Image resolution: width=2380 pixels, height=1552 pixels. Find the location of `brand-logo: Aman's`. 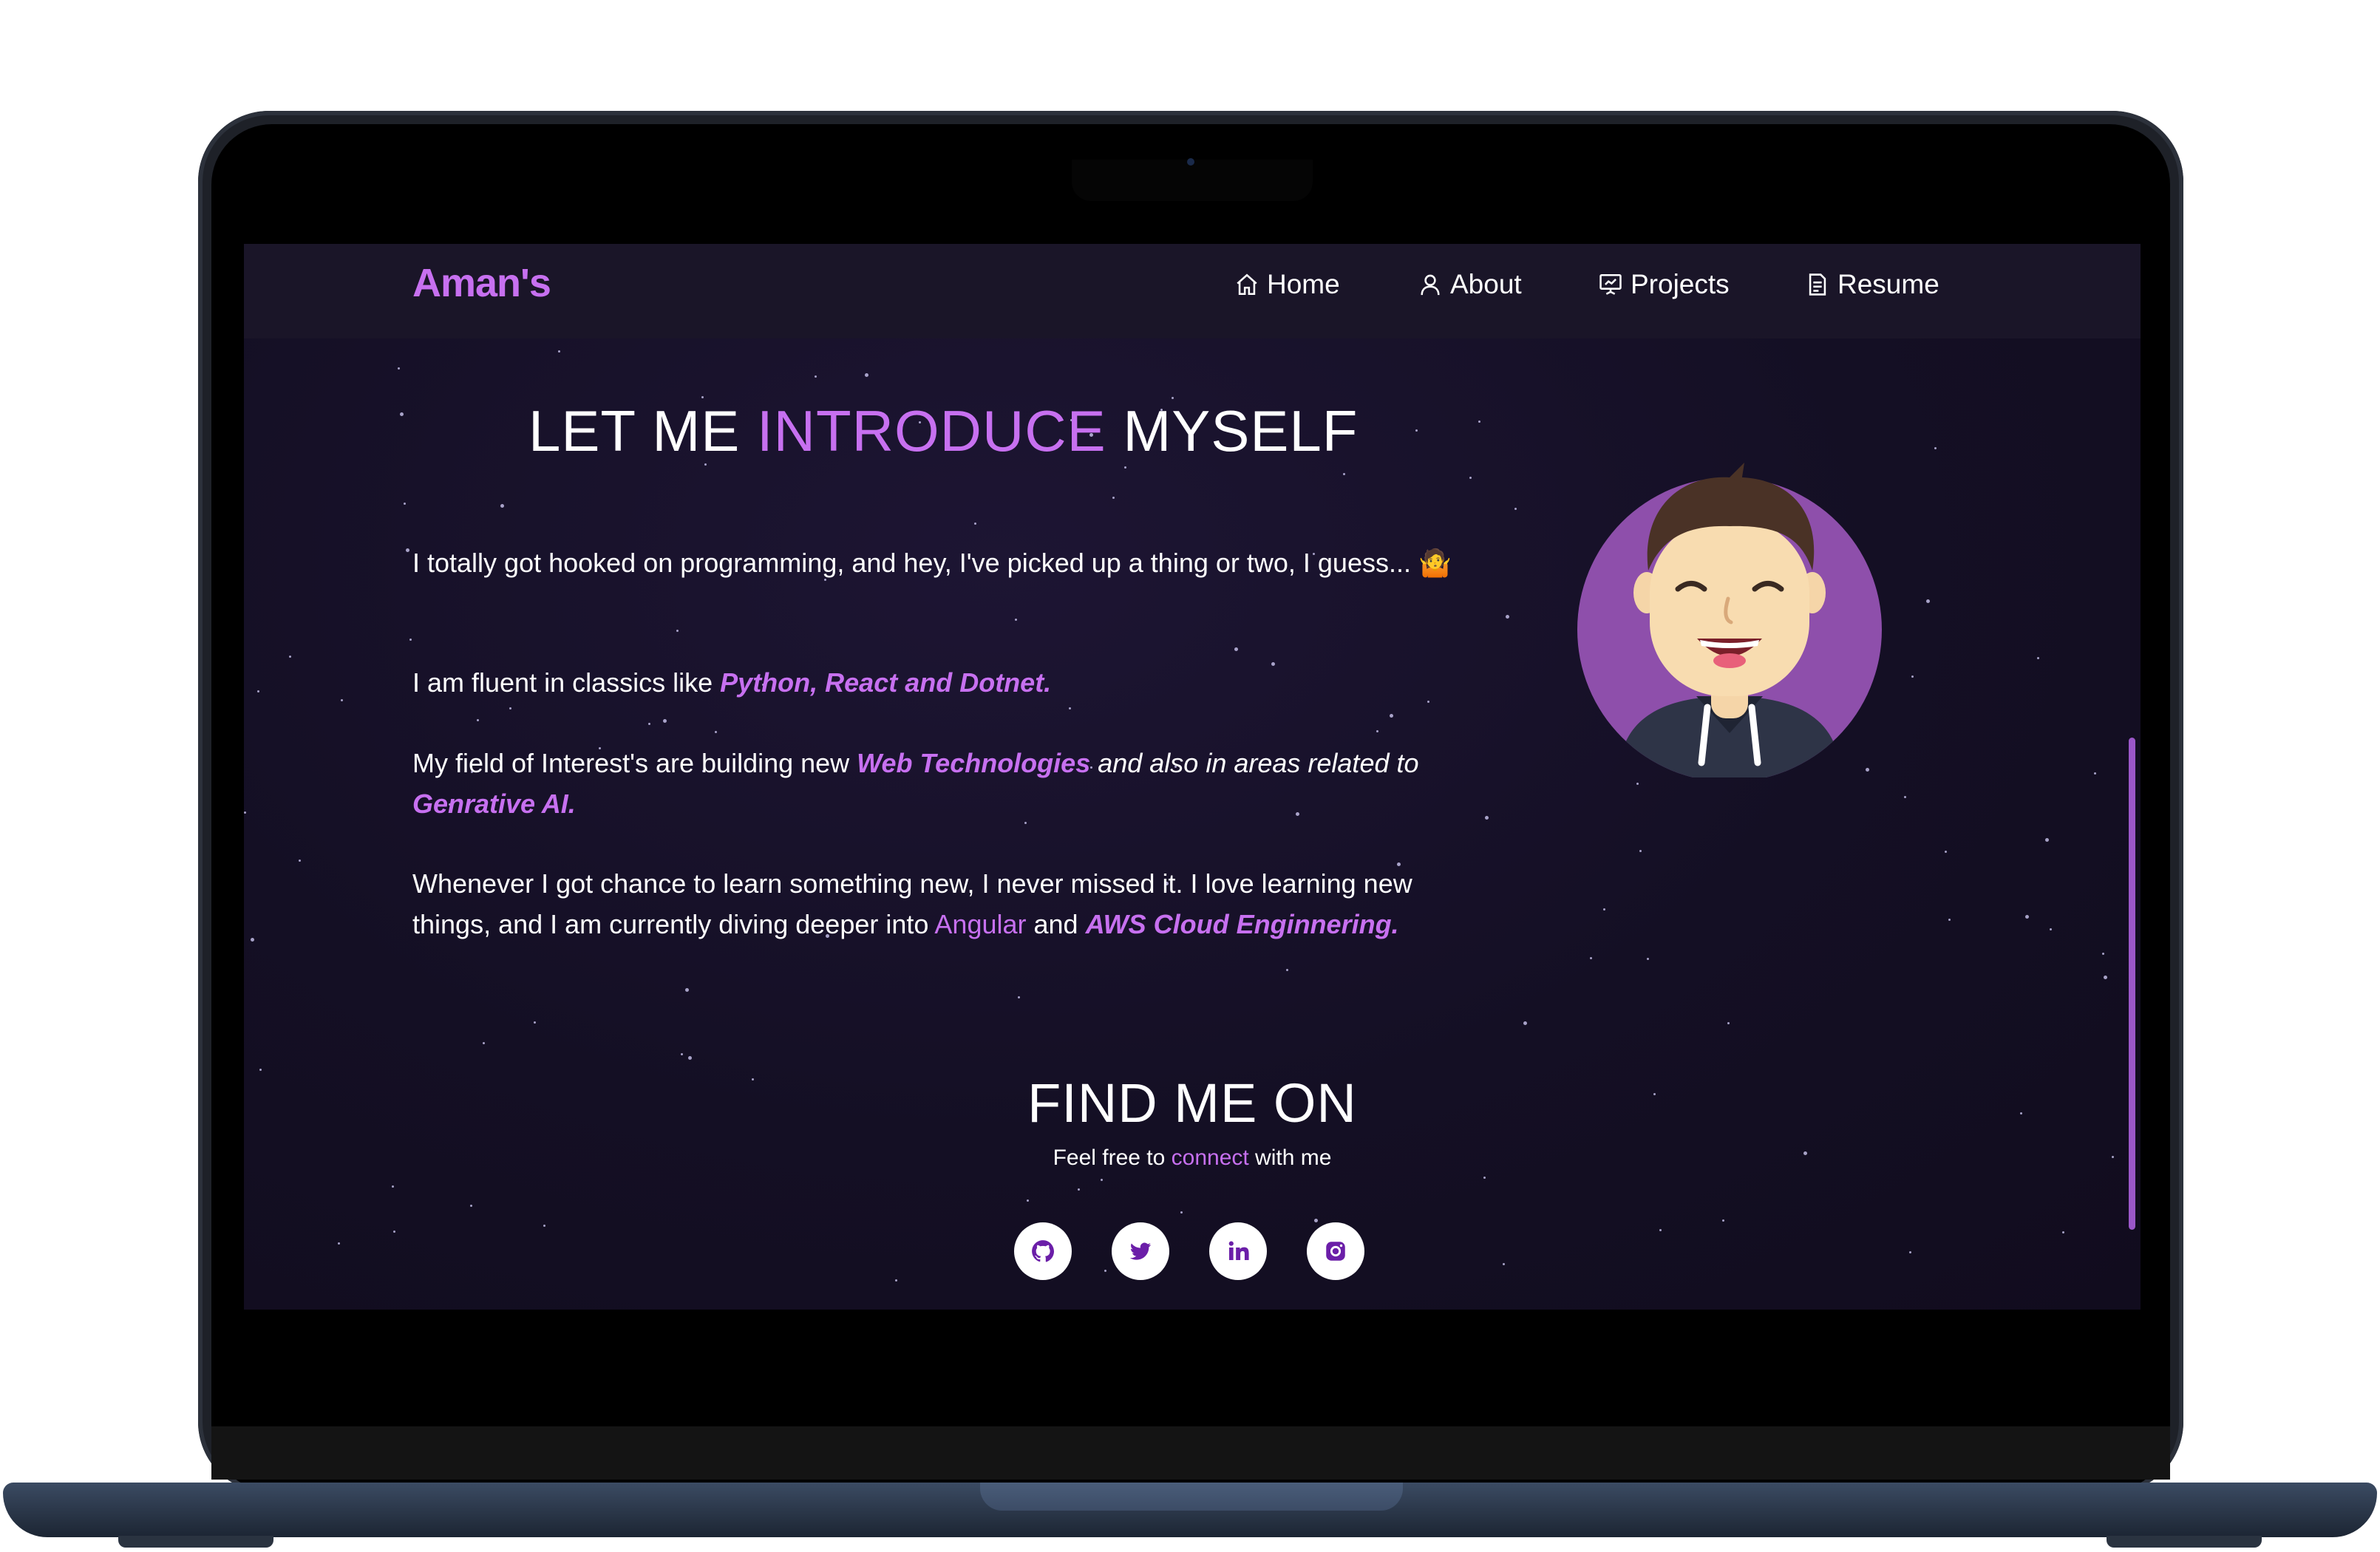

brand-logo: Aman's is located at coordinates (481, 283).